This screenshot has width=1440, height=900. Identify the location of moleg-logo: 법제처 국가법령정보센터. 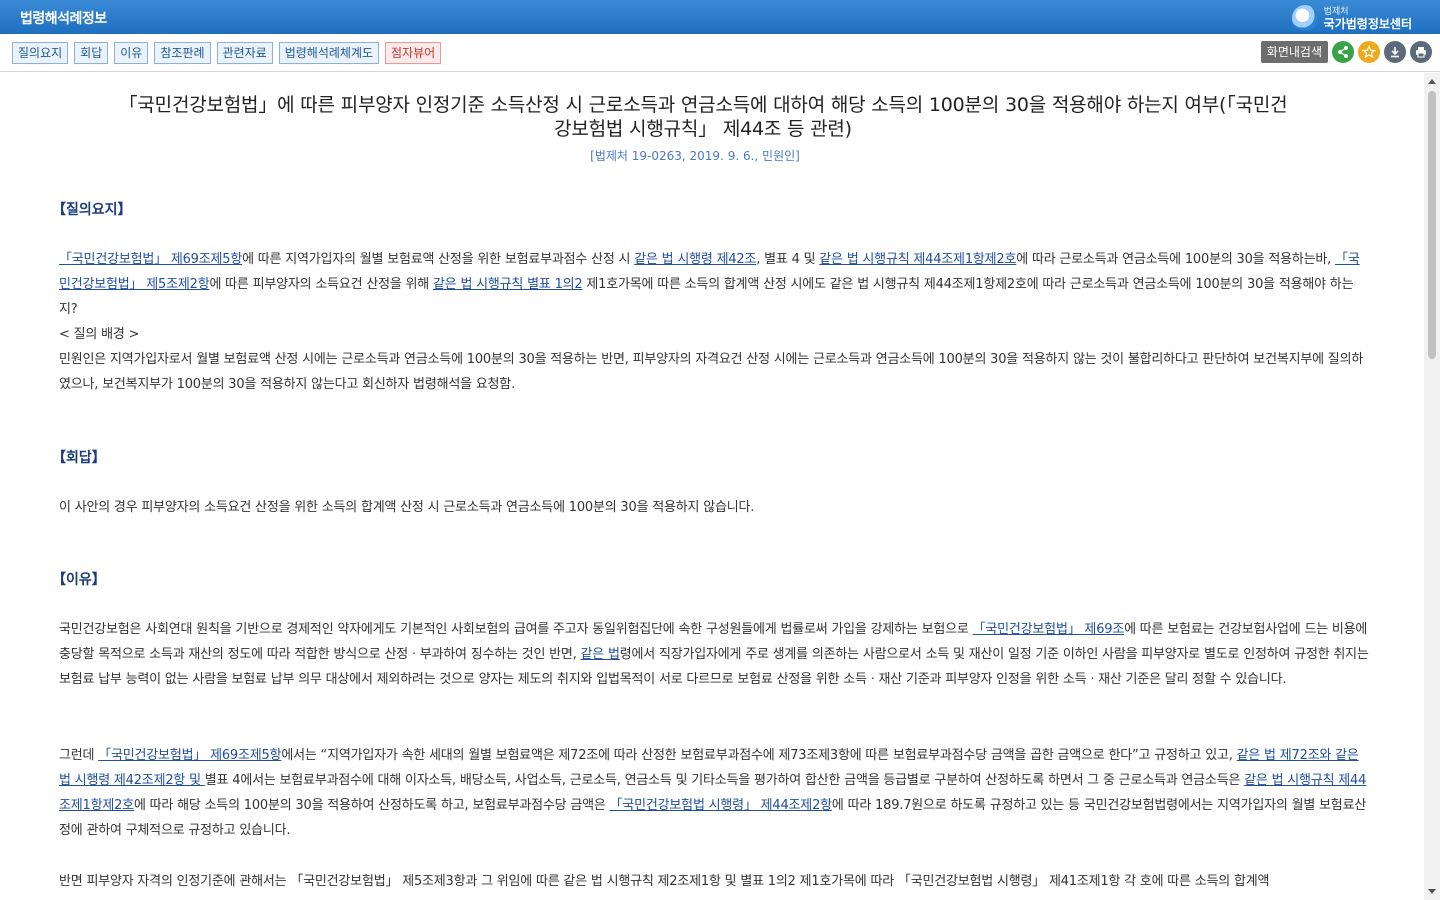
(1351, 18).